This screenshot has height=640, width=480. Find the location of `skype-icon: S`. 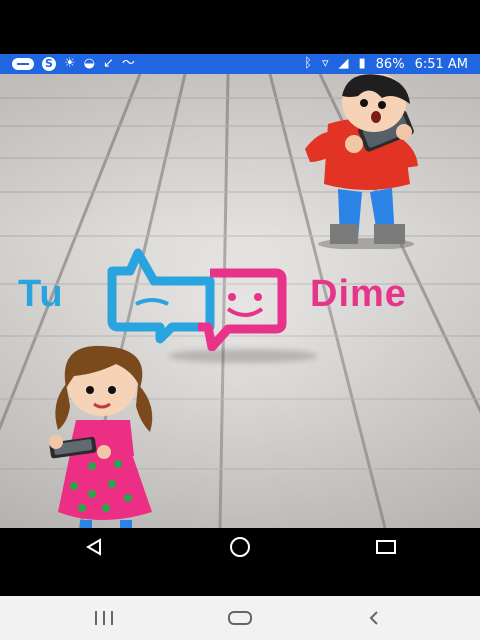

skype-icon: S is located at coordinates (49, 64).